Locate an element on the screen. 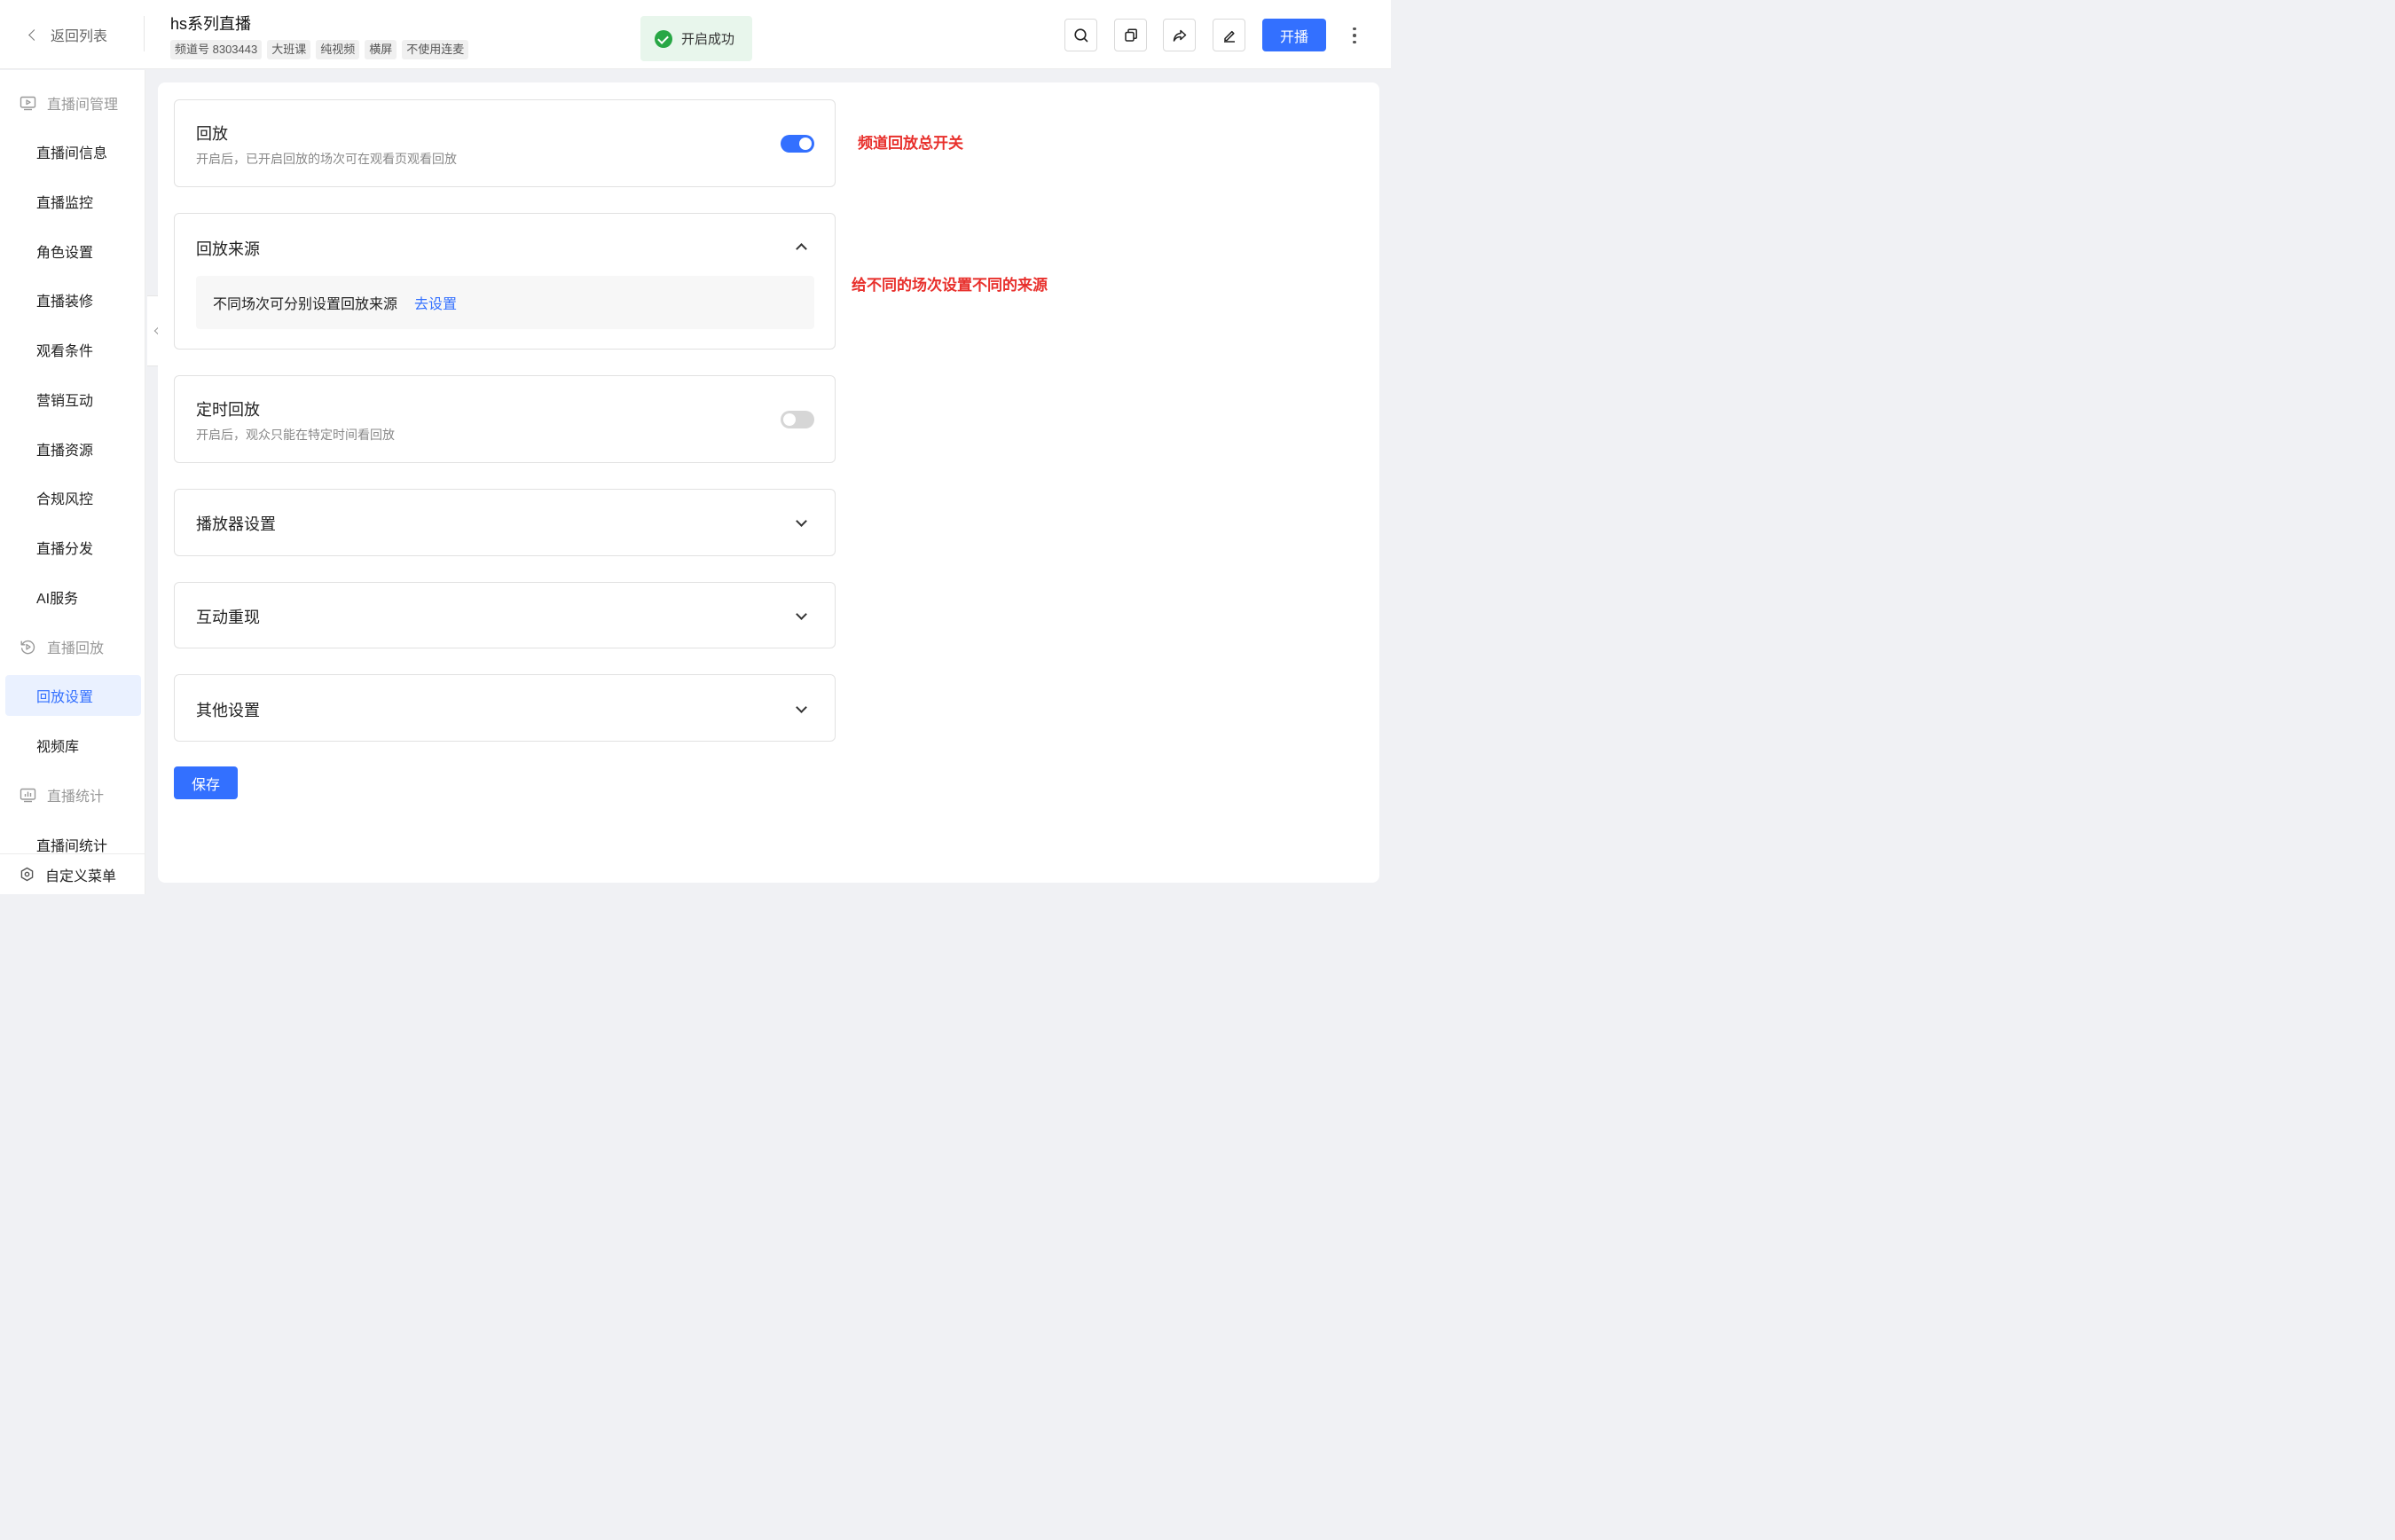  sidebar-group-label: 直播间管理 is located at coordinates (83, 105).